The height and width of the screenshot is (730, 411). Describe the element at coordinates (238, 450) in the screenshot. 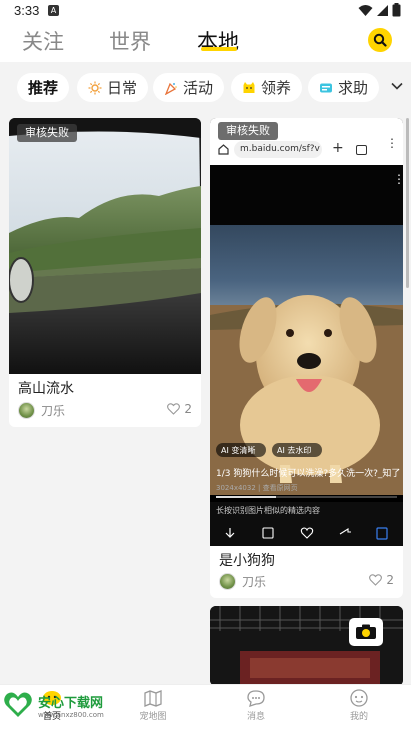

I see `ai-enhance-label: AI 变清晰` at that location.